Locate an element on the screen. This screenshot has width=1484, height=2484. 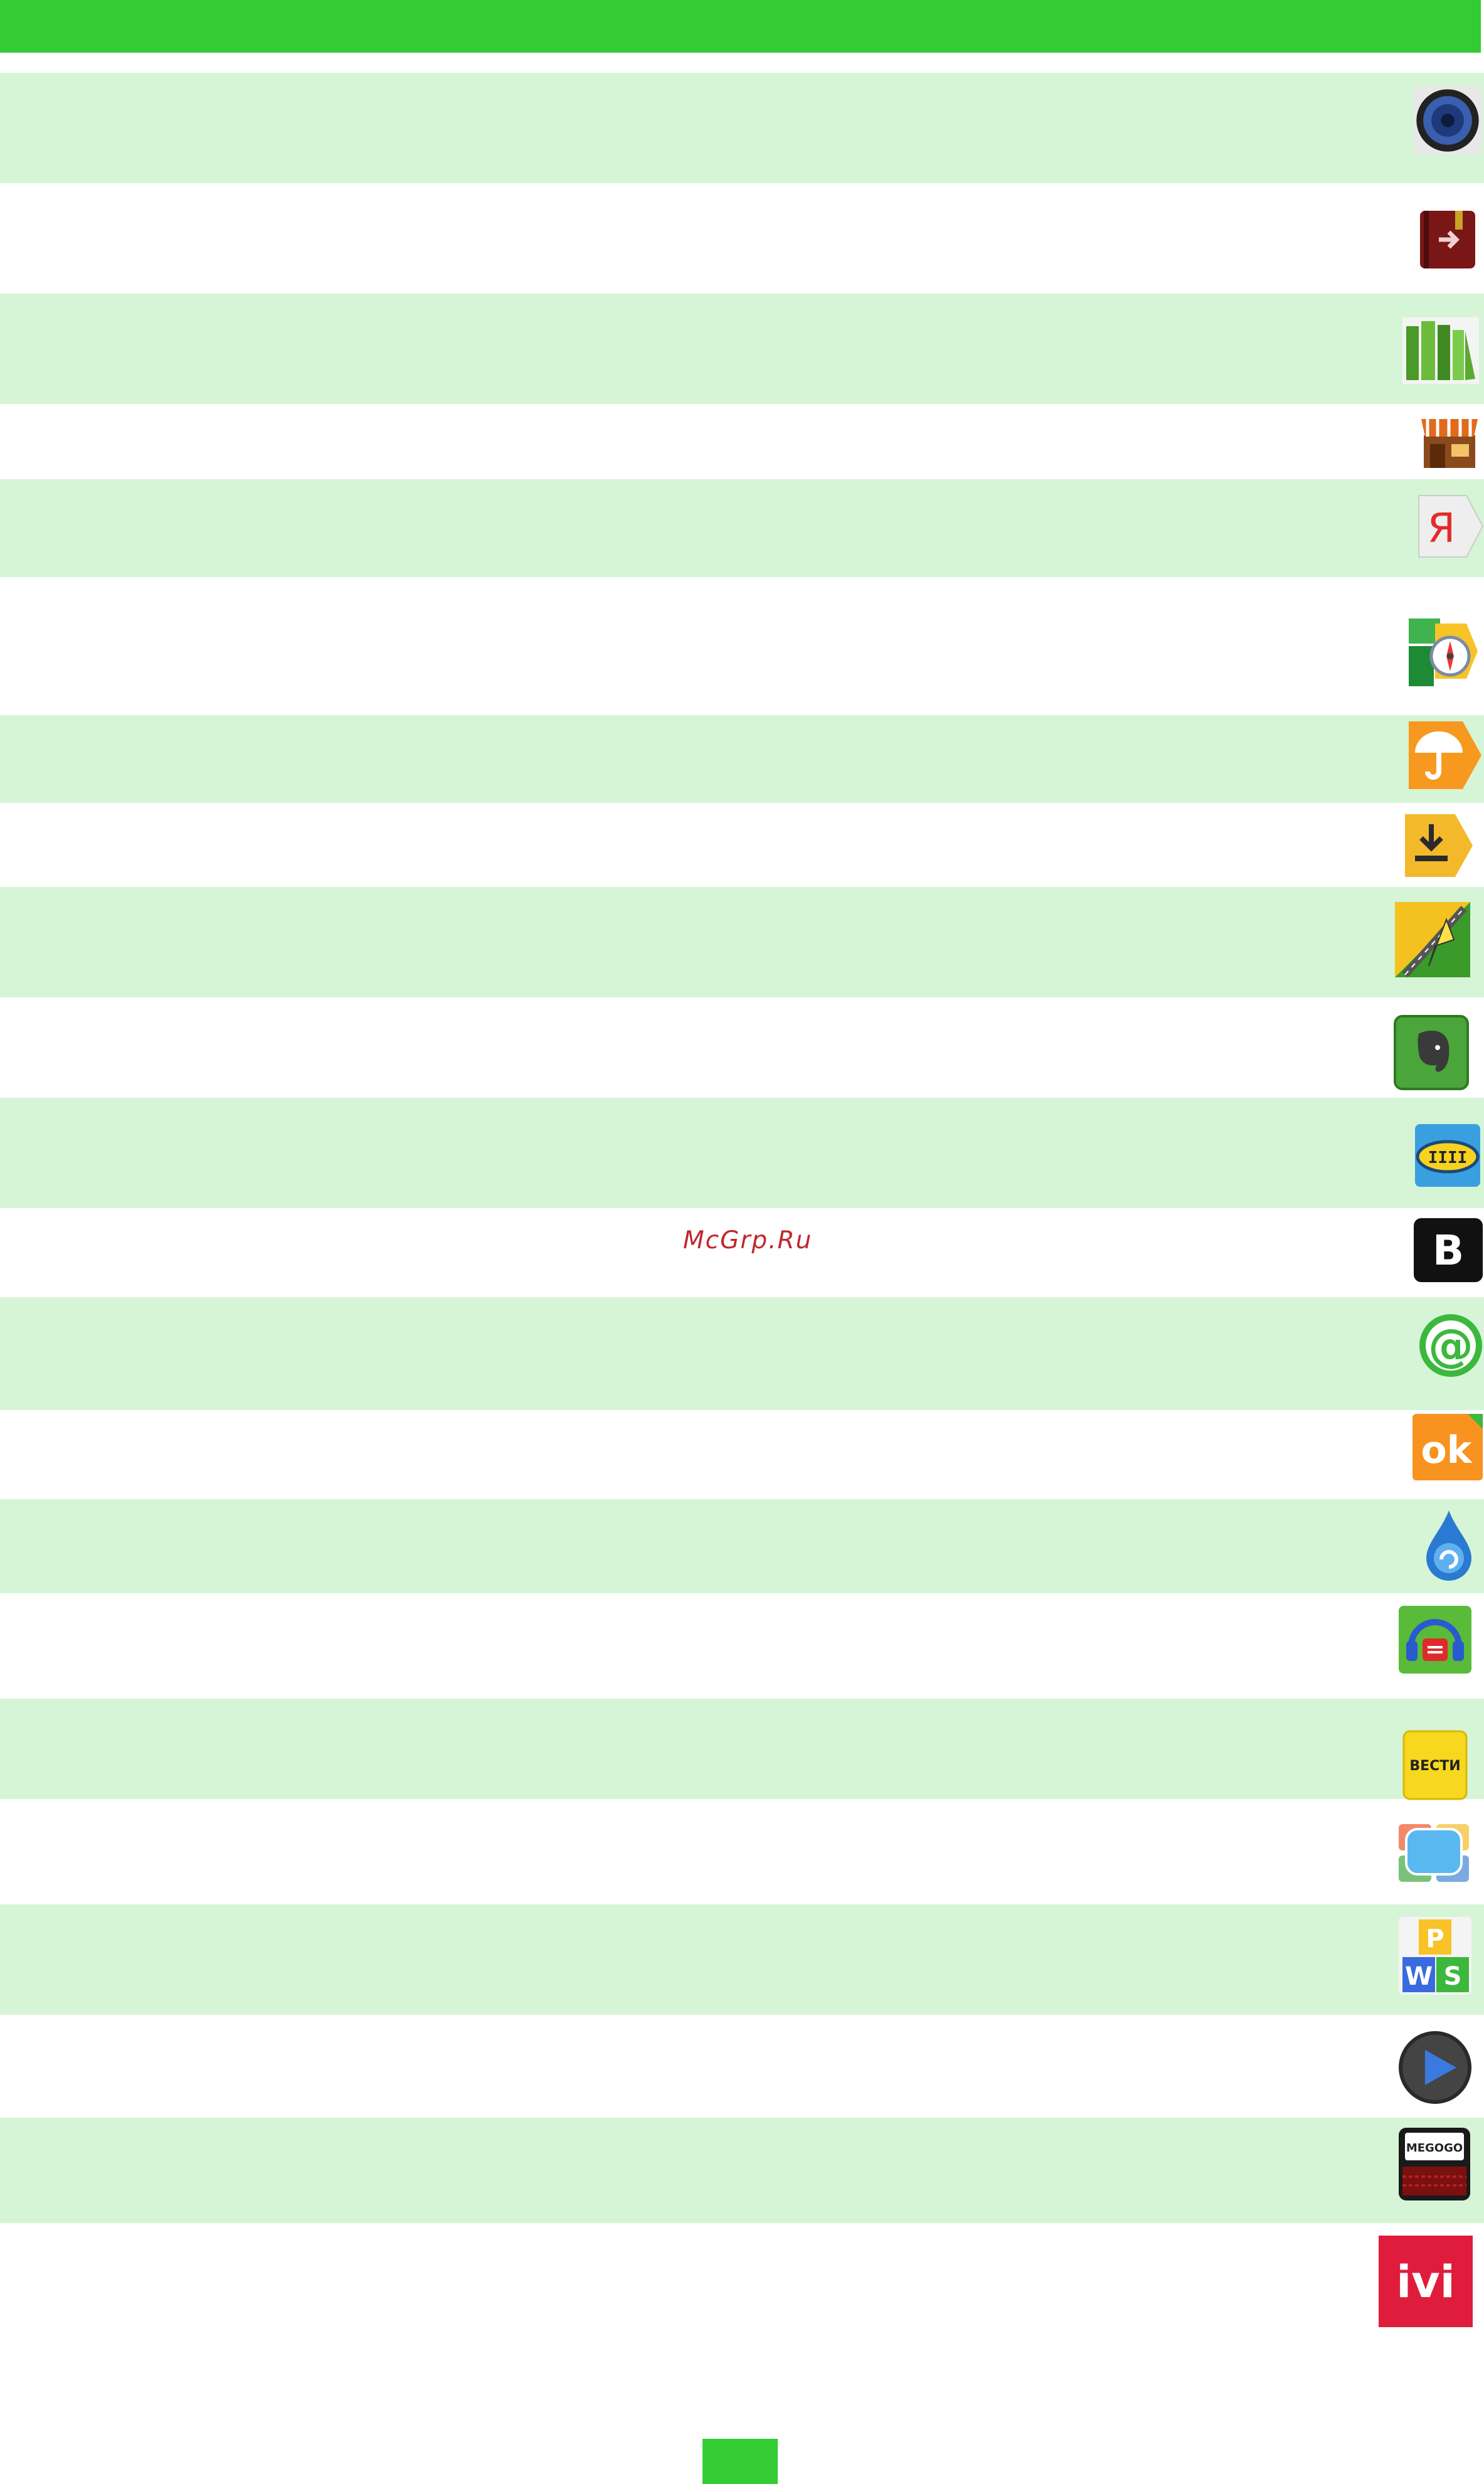
mail-agent-icon: @ is located at coordinates (1451, 1346).